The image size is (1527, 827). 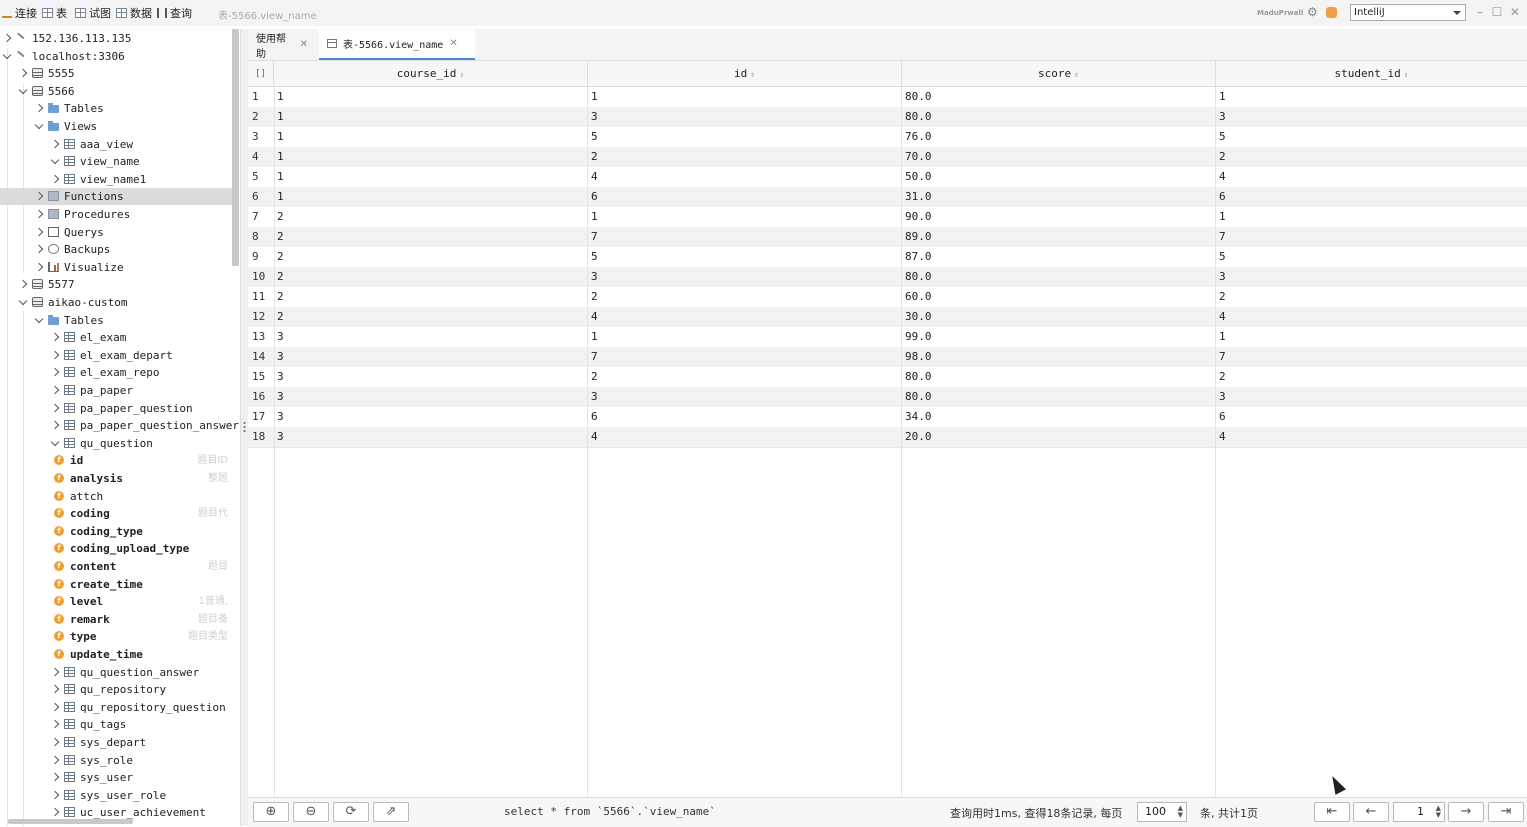 What do you see at coordinates (116, 531) in the screenshot?
I see `tree-node: f coding_type` at bounding box center [116, 531].